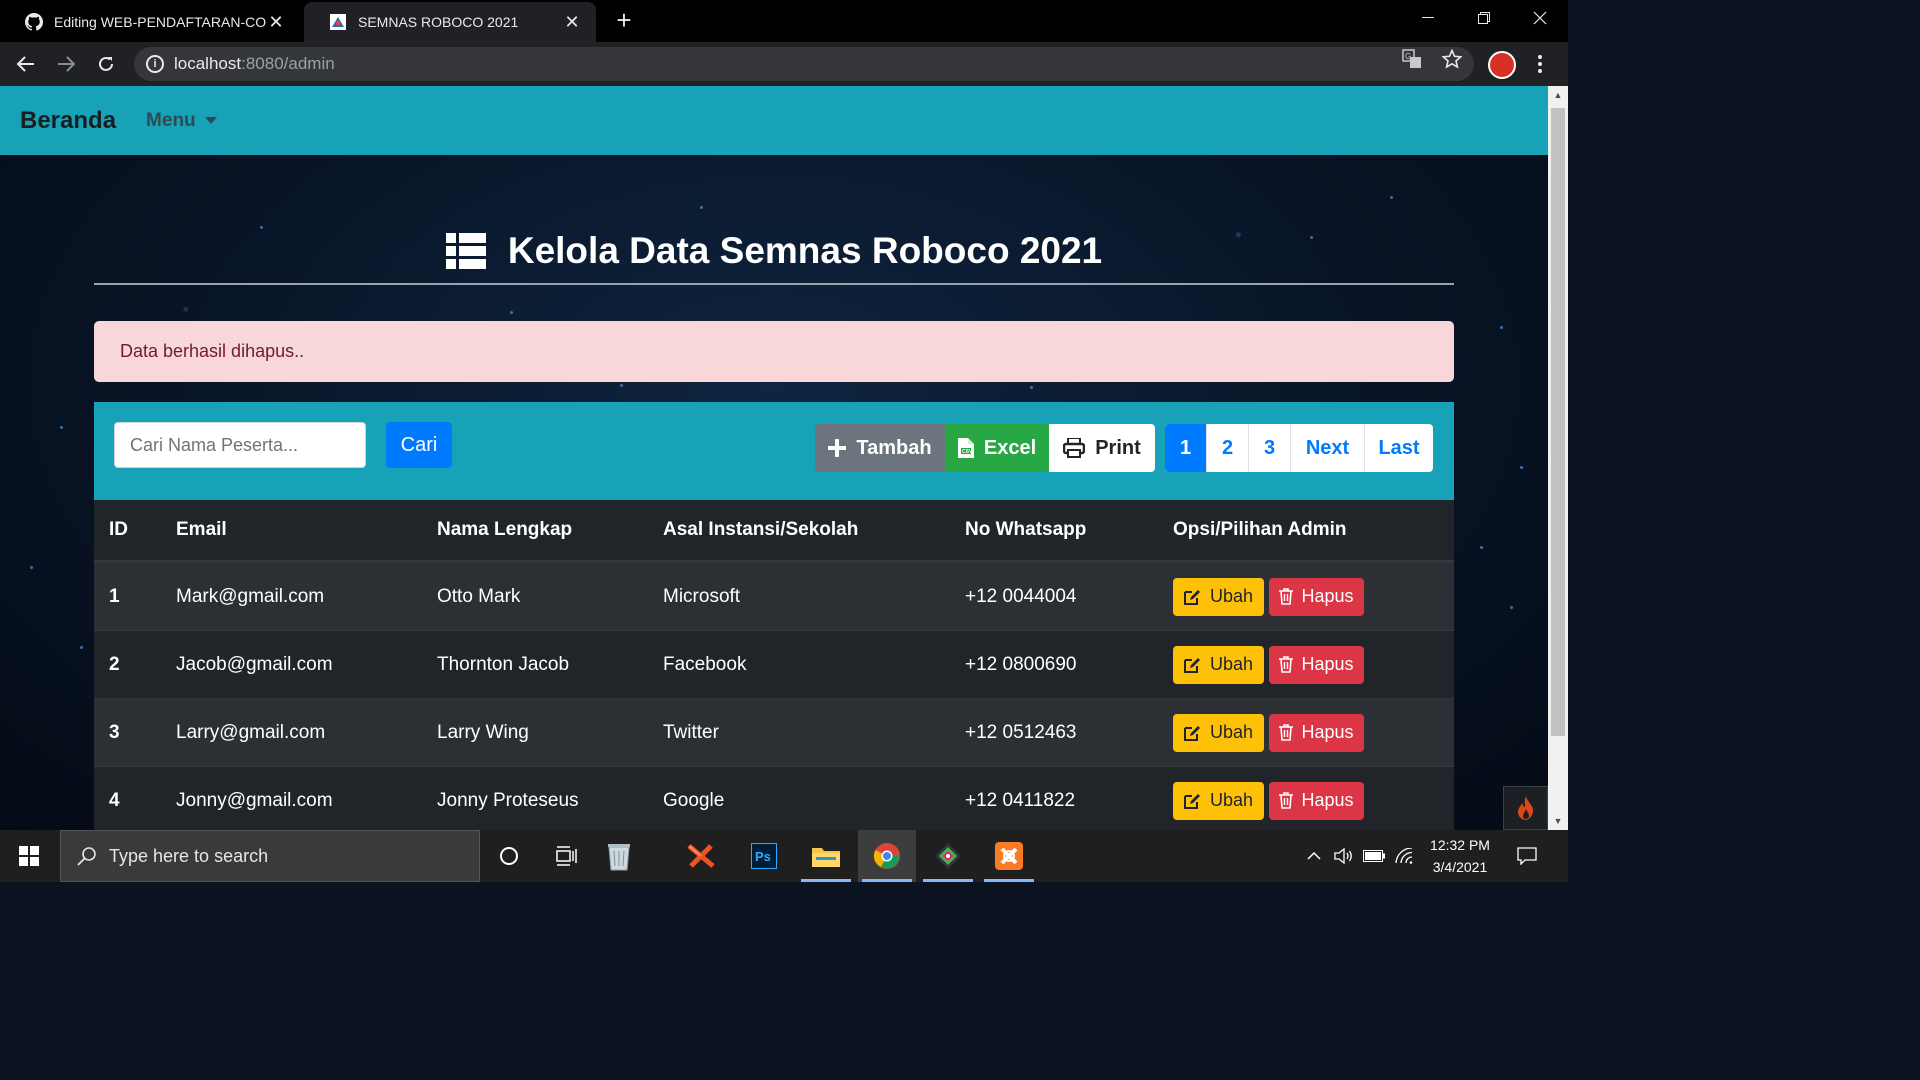  I want to click on window-close-icon, so click(1540, 18).